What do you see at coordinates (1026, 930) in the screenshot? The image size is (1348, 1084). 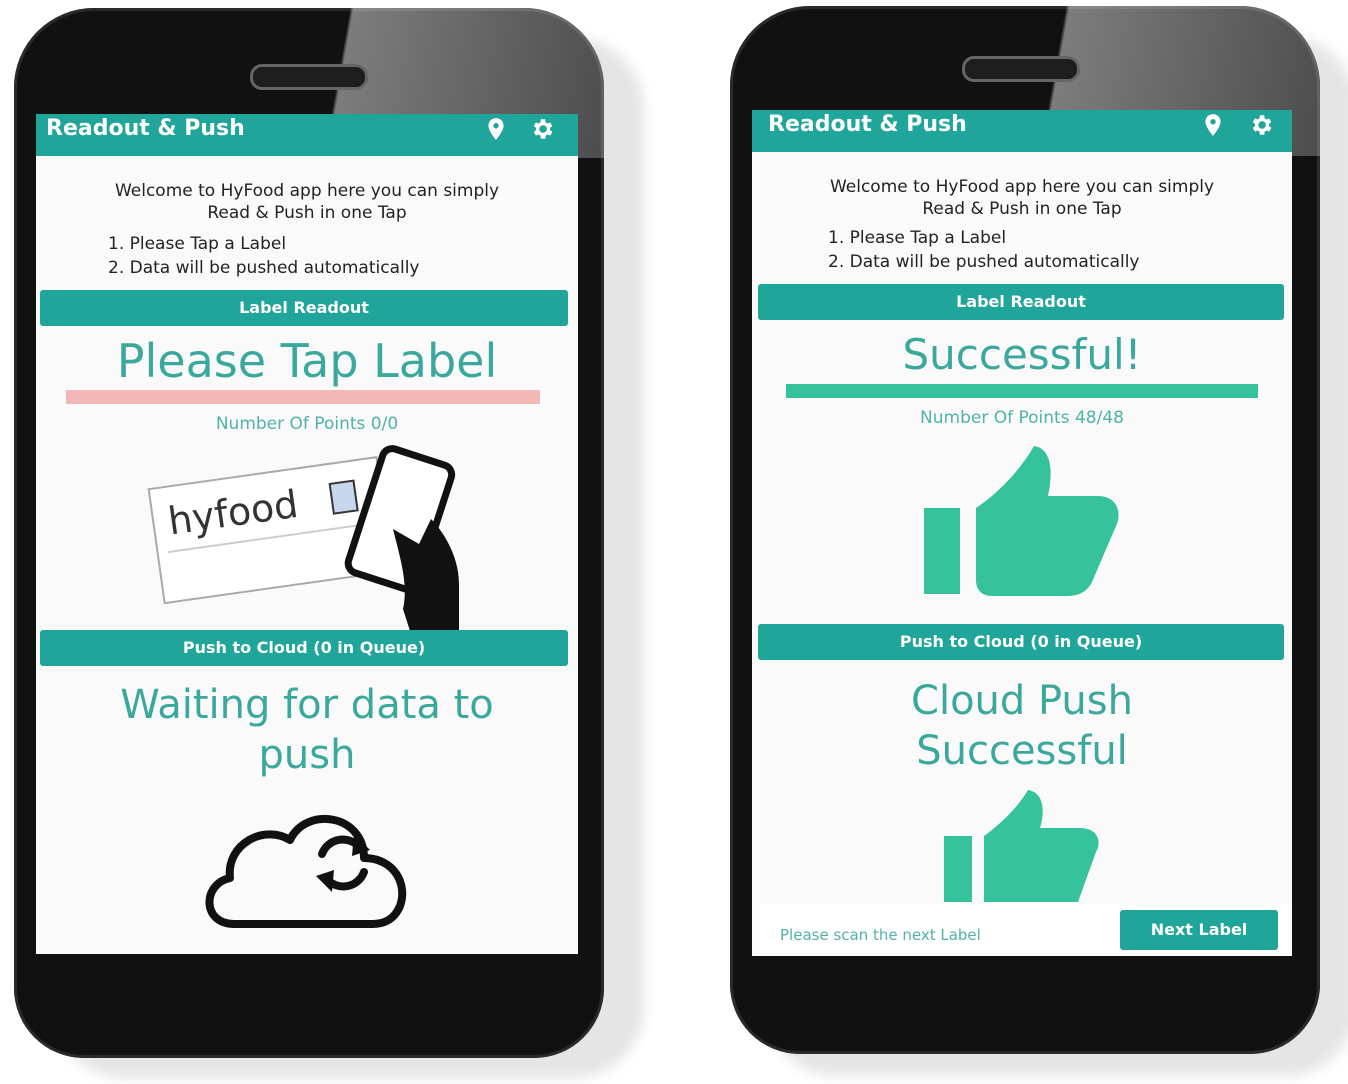 I see `snackbar: Please scan the next Label Next Label` at bounding box center [1026, 930].